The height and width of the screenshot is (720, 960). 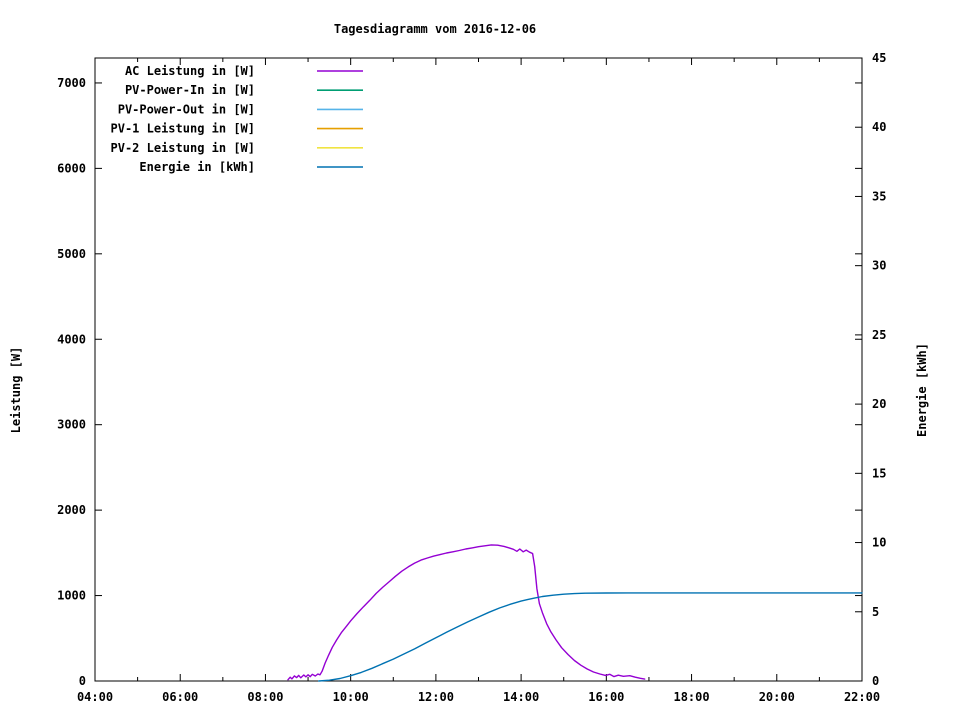 What do you see at coordinates (879, 266) in the screenshot?
I see `y-right-tick-label: 30` at bounding box center [879, 266].